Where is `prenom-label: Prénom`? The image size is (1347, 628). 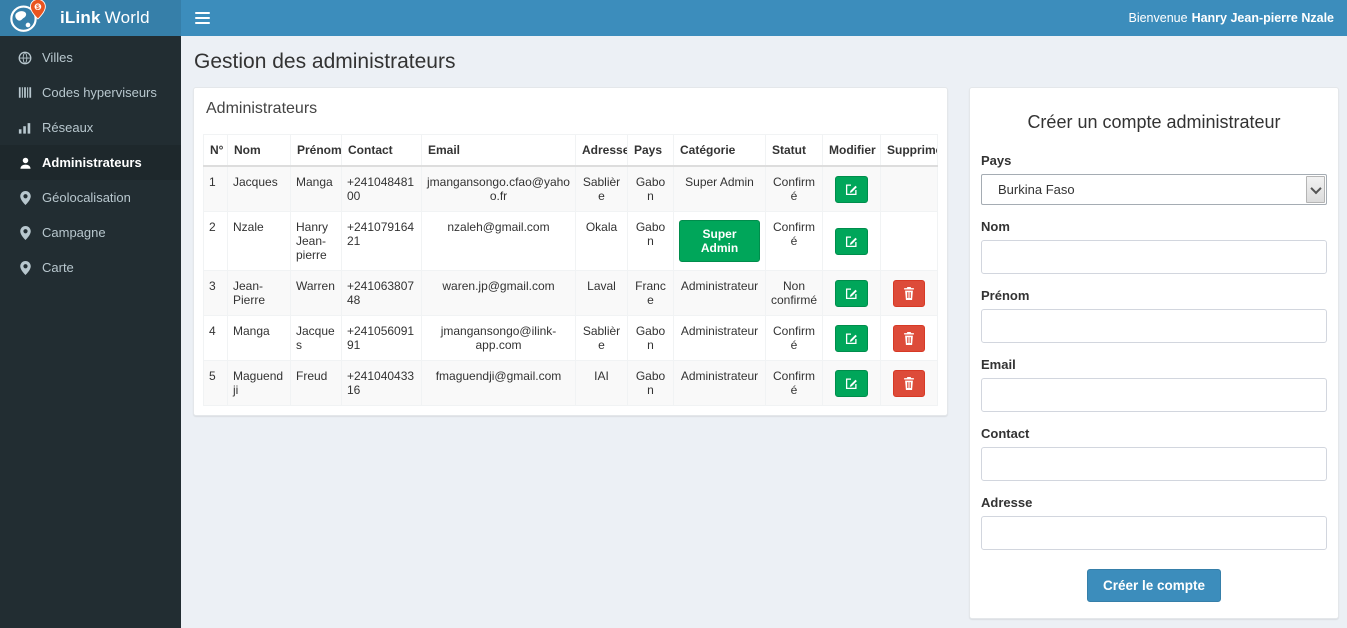 prenom-label: Prénom is located at coordinates (1005, 295).